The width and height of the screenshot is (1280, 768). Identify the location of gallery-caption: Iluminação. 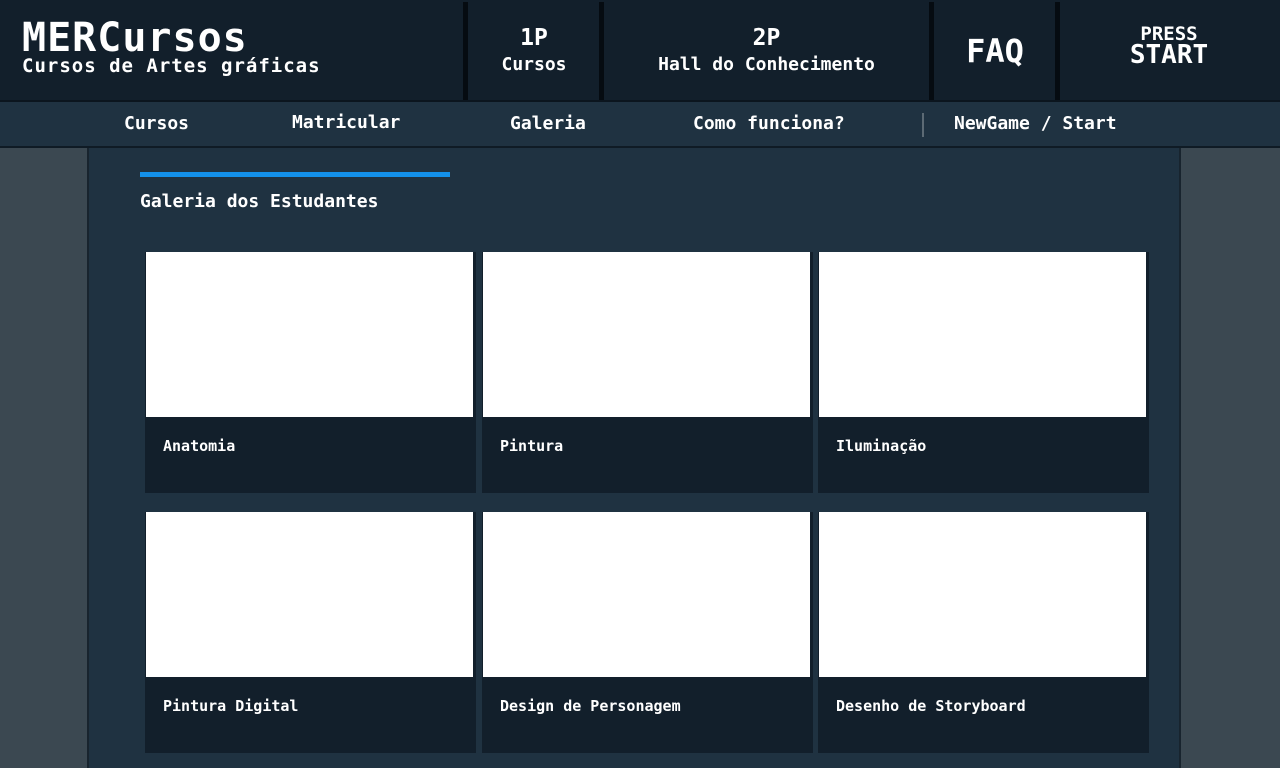
(881, 446).